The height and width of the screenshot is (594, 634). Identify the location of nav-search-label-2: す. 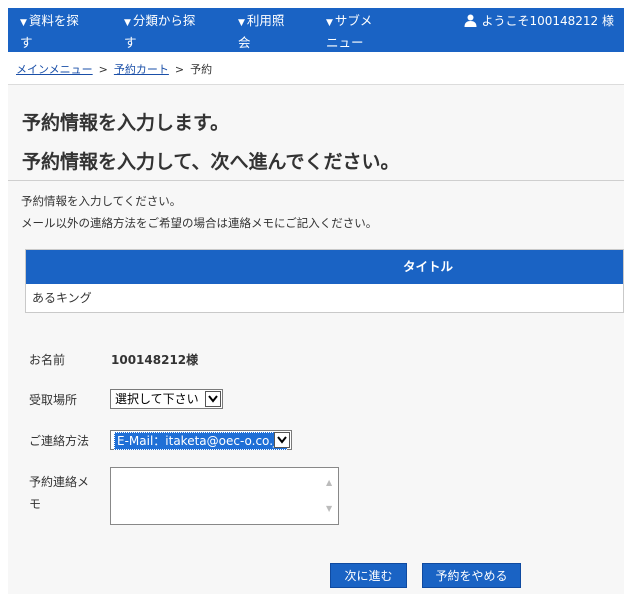
(26, 42).